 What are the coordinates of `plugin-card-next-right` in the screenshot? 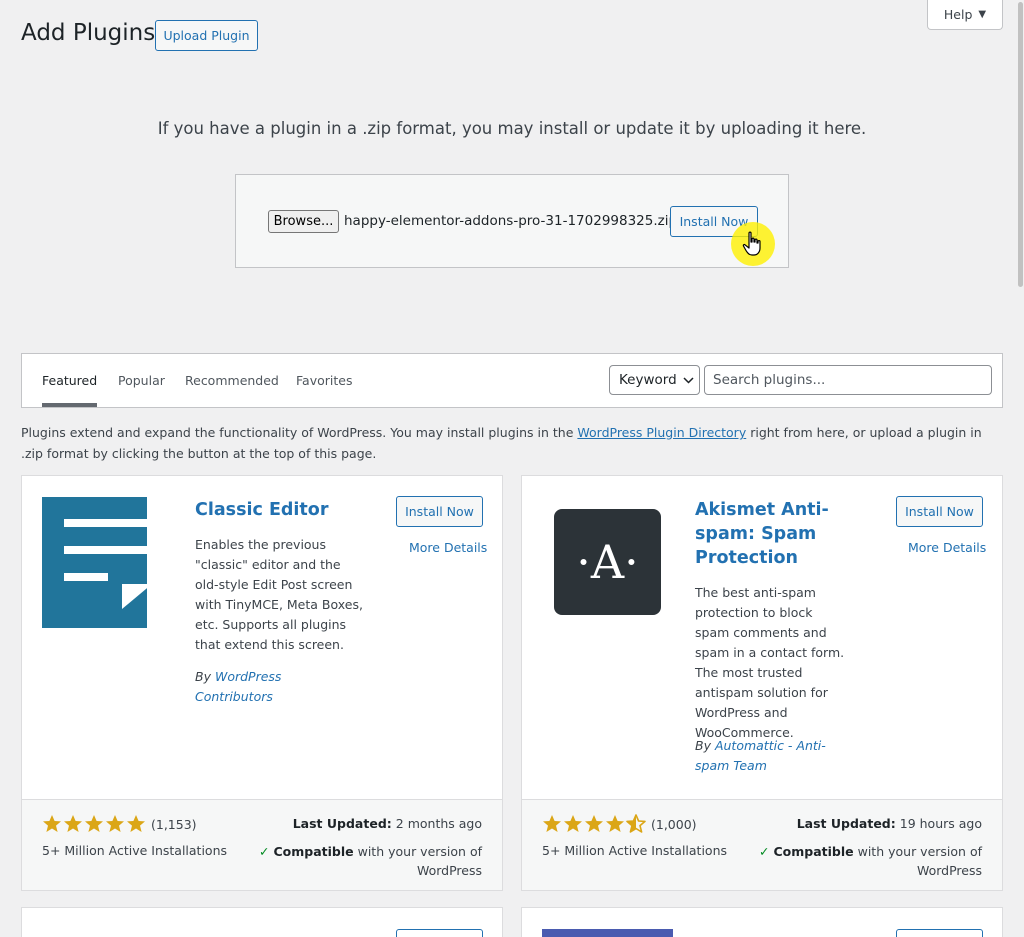 It's located at (762, 922).